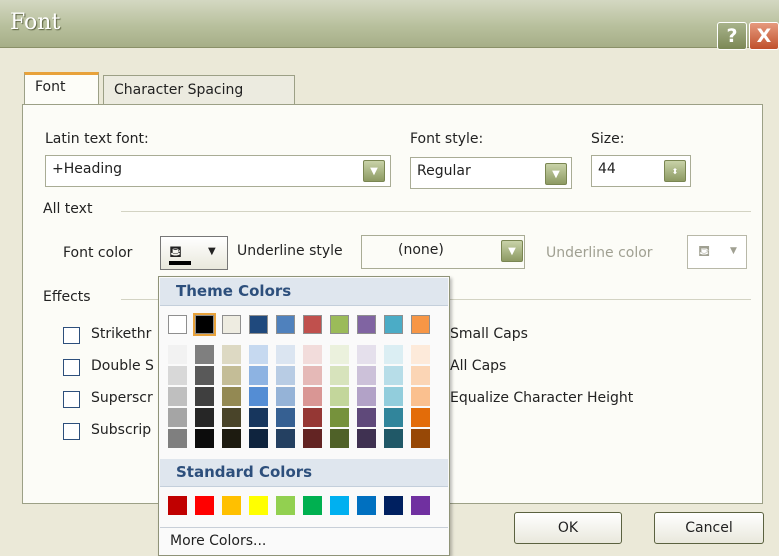  Describe the element at coordinates (199, 89) in the screenshot. I see `tab-character-spacing: Character Spacing` at that location.